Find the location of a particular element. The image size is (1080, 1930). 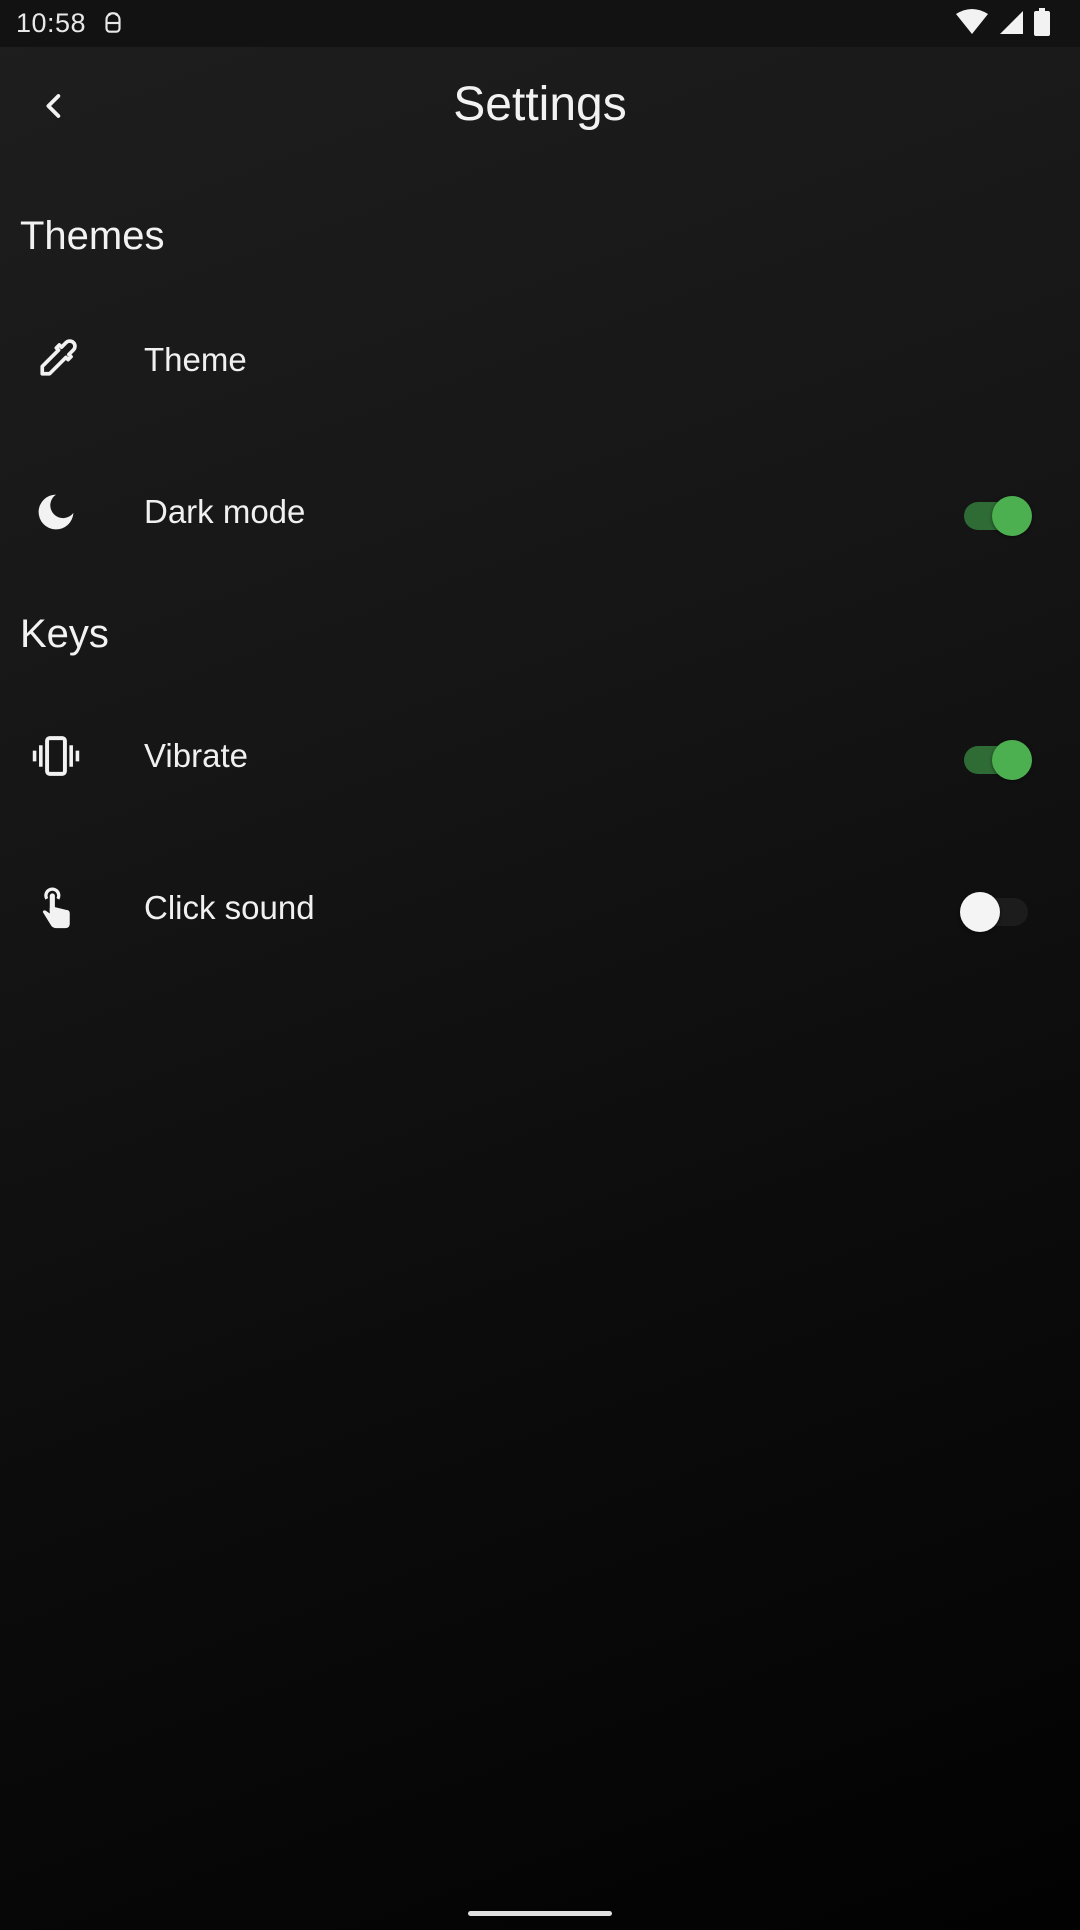

app-bar: Settings is located at coordinates (540, 108).